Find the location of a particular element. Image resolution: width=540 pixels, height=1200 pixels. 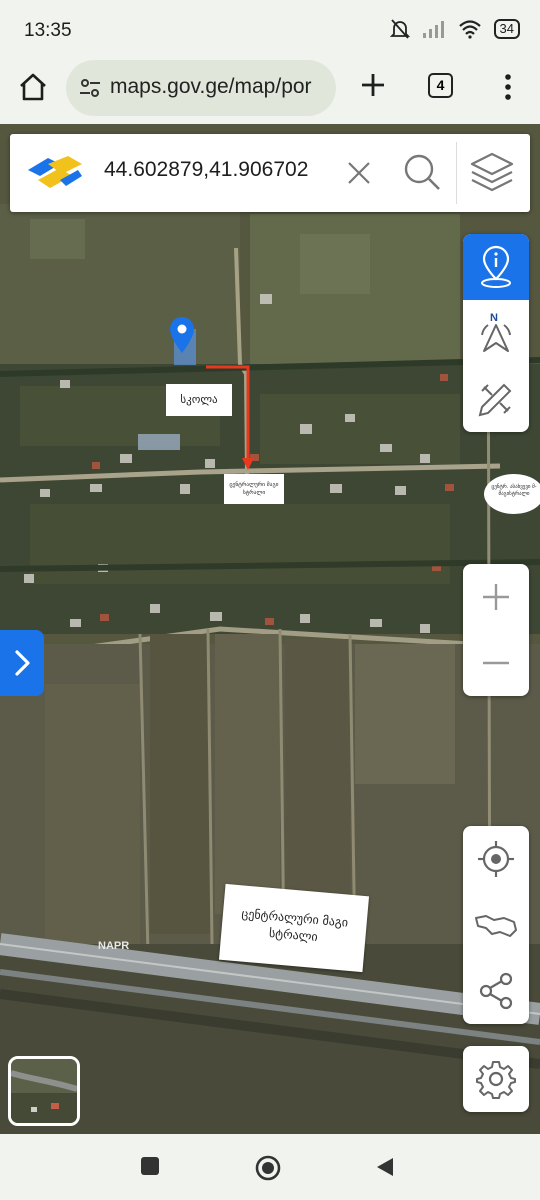

zoom-in-button is located at coordinates (496, 597).